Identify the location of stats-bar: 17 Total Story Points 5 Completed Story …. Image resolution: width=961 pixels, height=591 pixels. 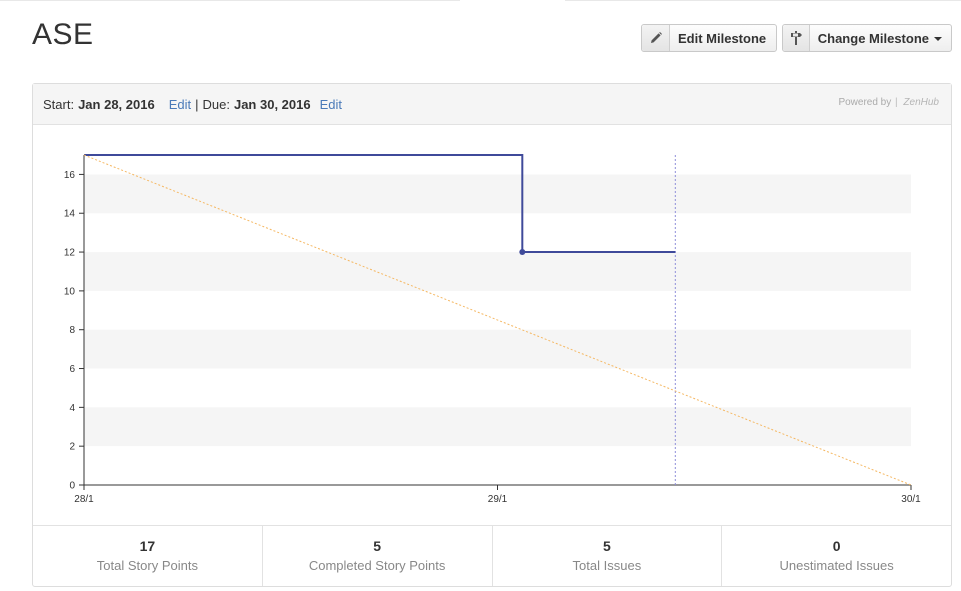
(492, 555).